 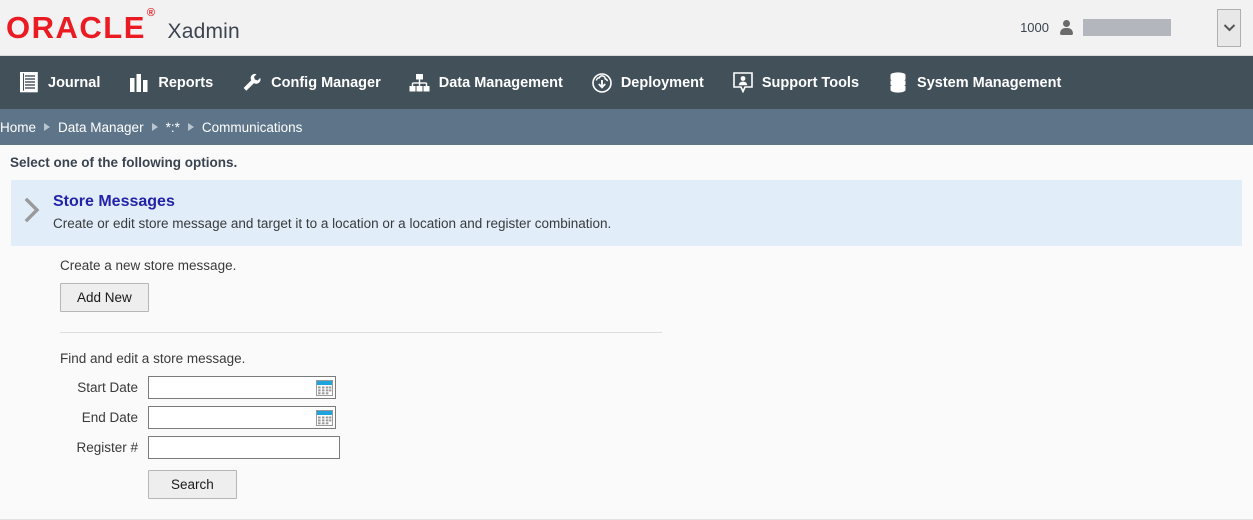 I want to click on nav-item-deployment: Deployment, so click(x=647, y=83).